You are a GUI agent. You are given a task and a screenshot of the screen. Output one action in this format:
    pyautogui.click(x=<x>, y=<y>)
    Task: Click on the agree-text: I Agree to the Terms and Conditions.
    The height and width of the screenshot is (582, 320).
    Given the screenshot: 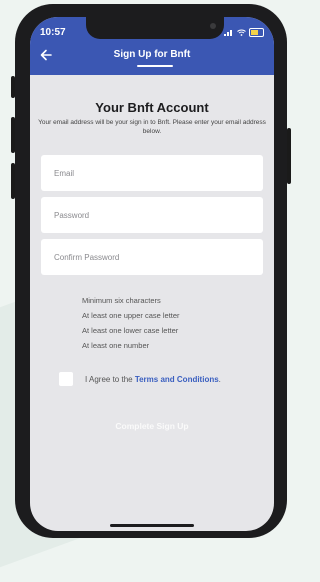 What is the action you would take?
    pyautogui.click(x=153, y=379)
    